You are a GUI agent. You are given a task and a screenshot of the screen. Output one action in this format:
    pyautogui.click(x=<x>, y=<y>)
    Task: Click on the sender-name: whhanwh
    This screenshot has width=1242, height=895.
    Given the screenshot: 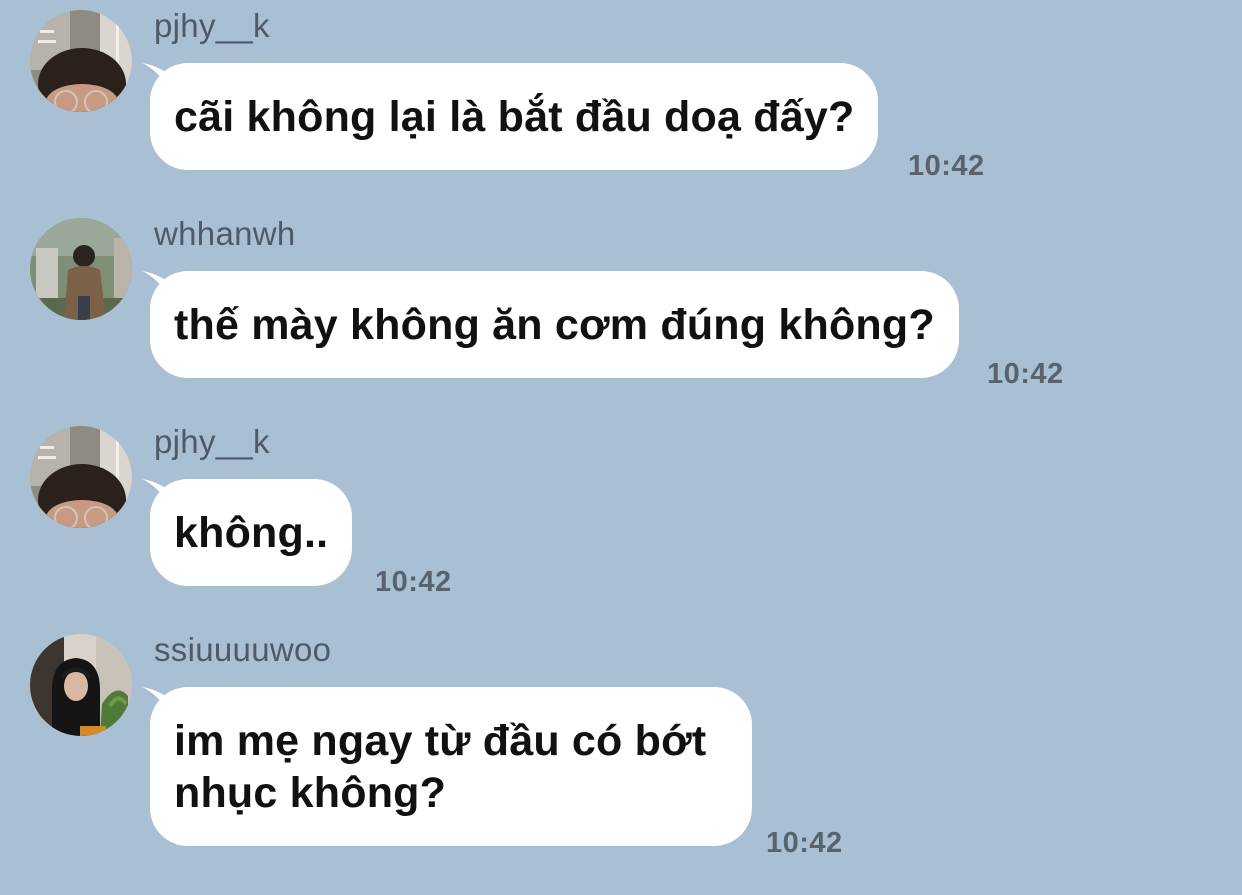 What is the action you would take?
    pyautogui.click(x=225, y=233)
    